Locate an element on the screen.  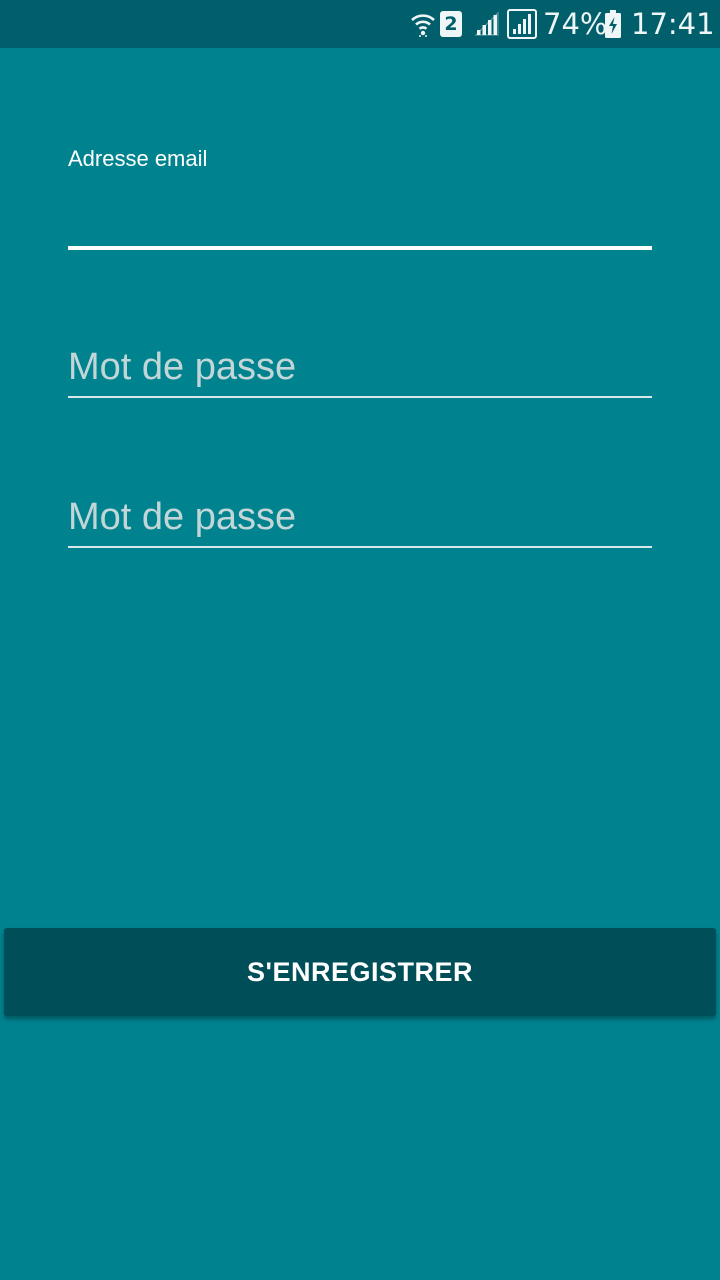
battery-charging-icon is located at coordinates (613, 24).